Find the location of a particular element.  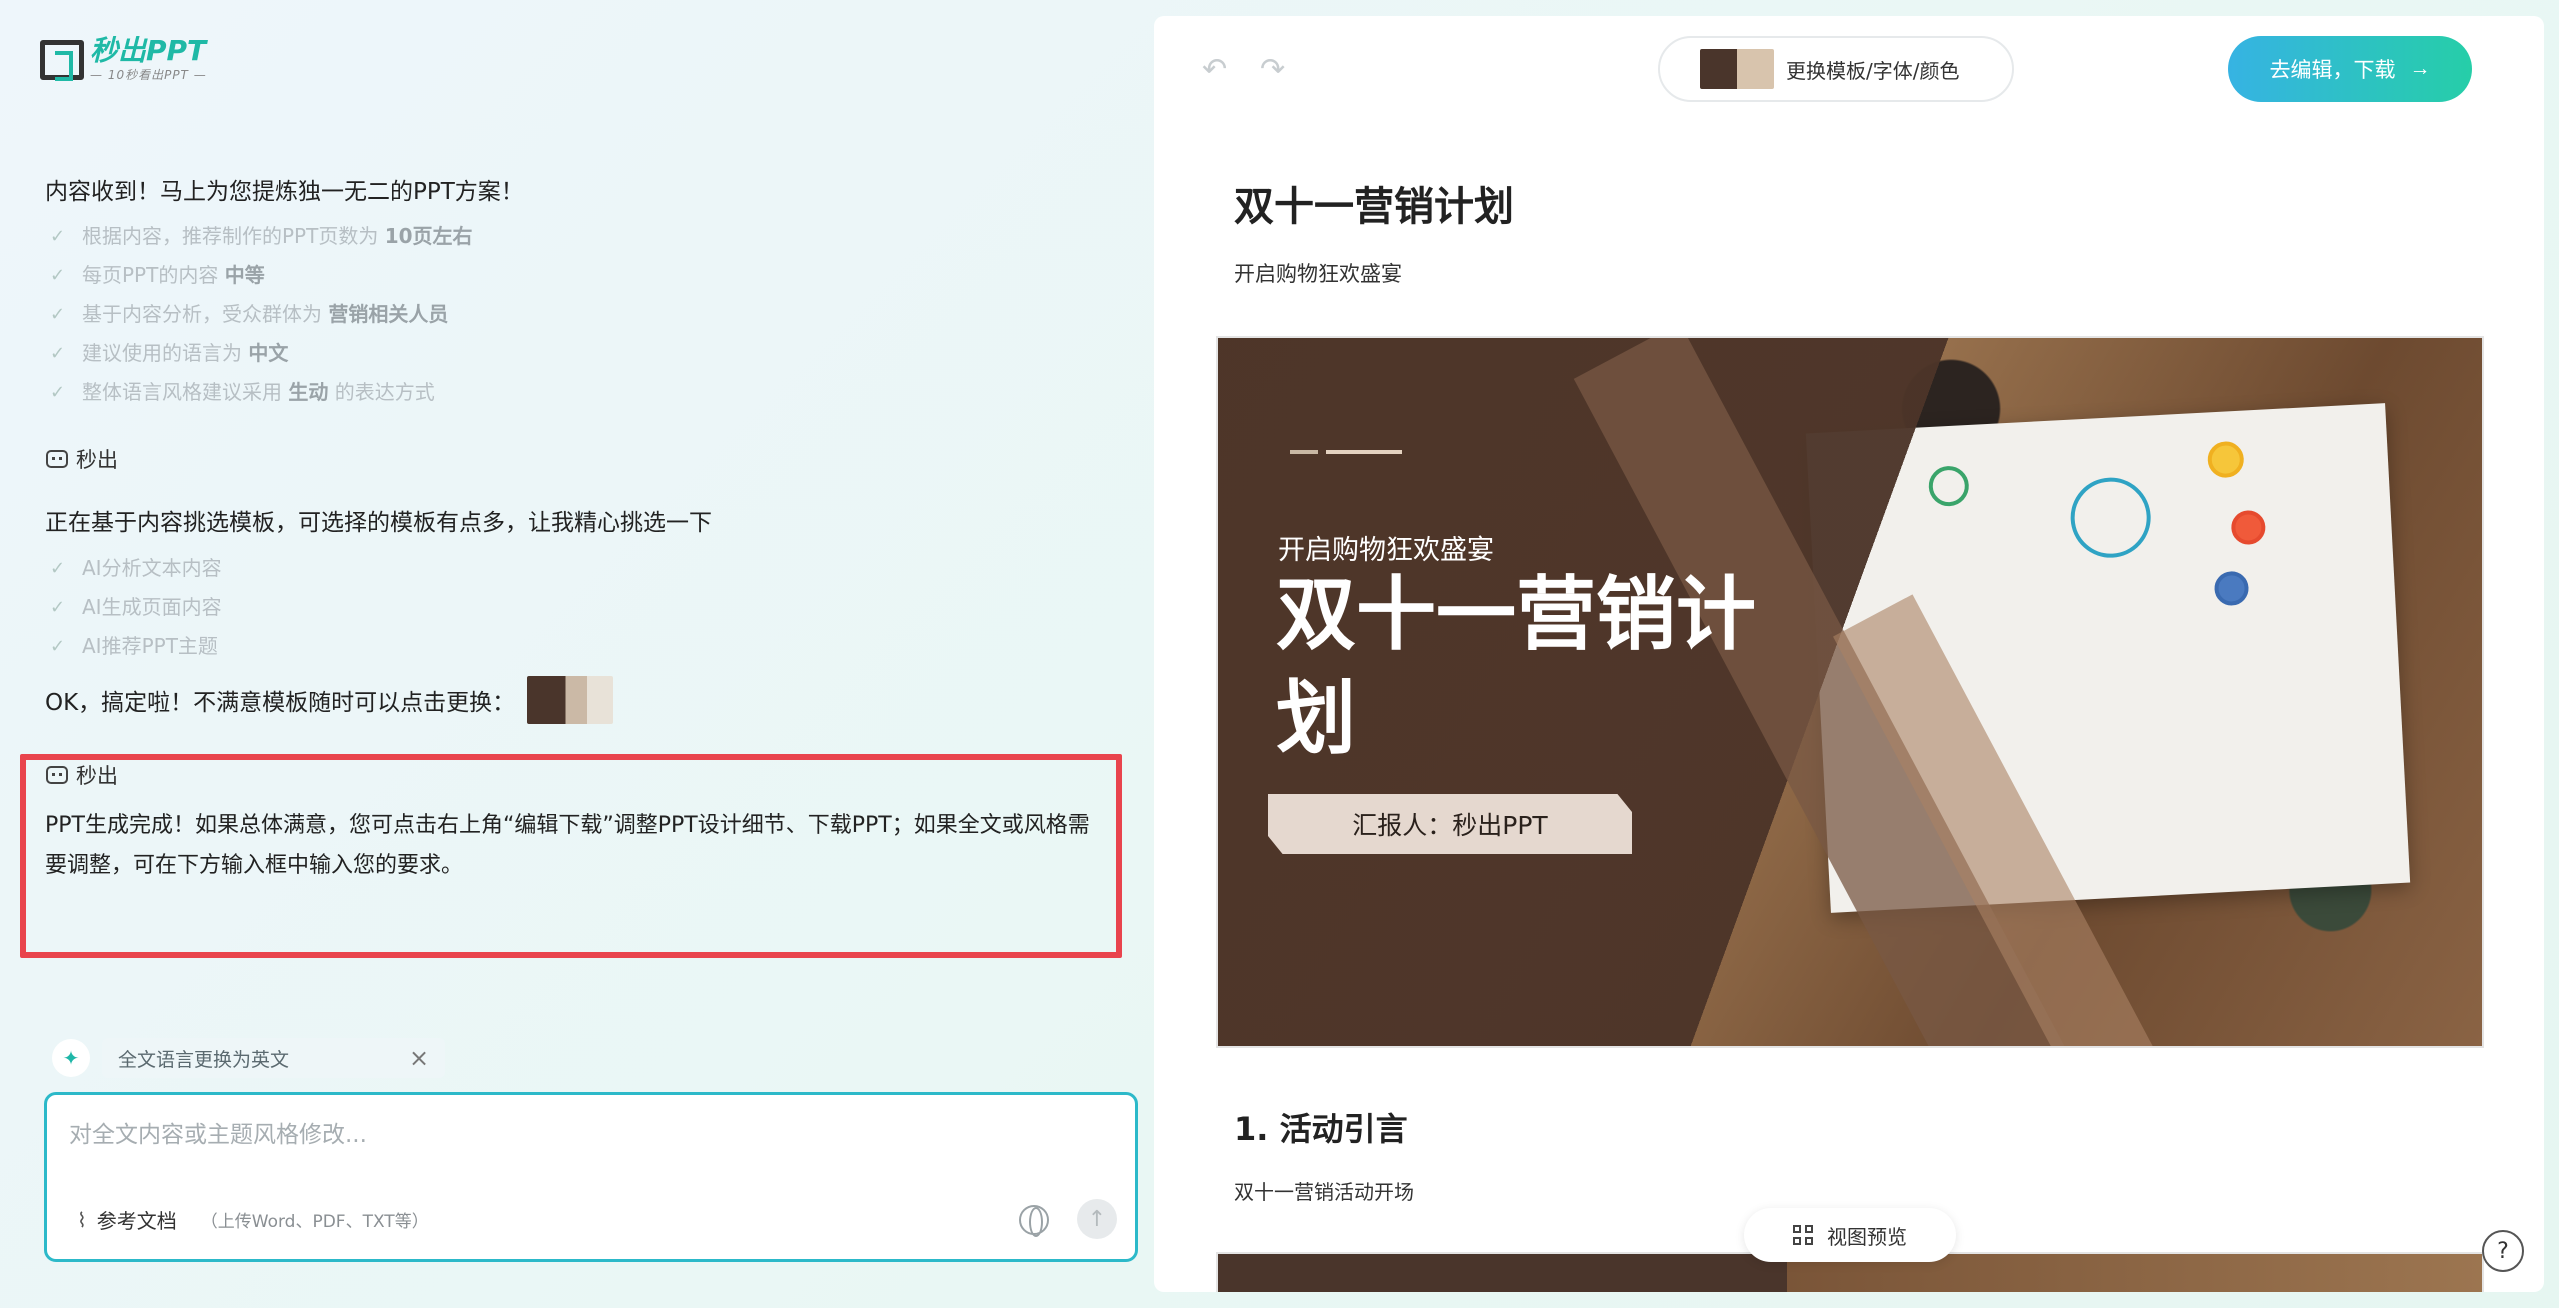

section-subtitle: 双十一营销活动开场 is located at coordinates (1324, 1192).